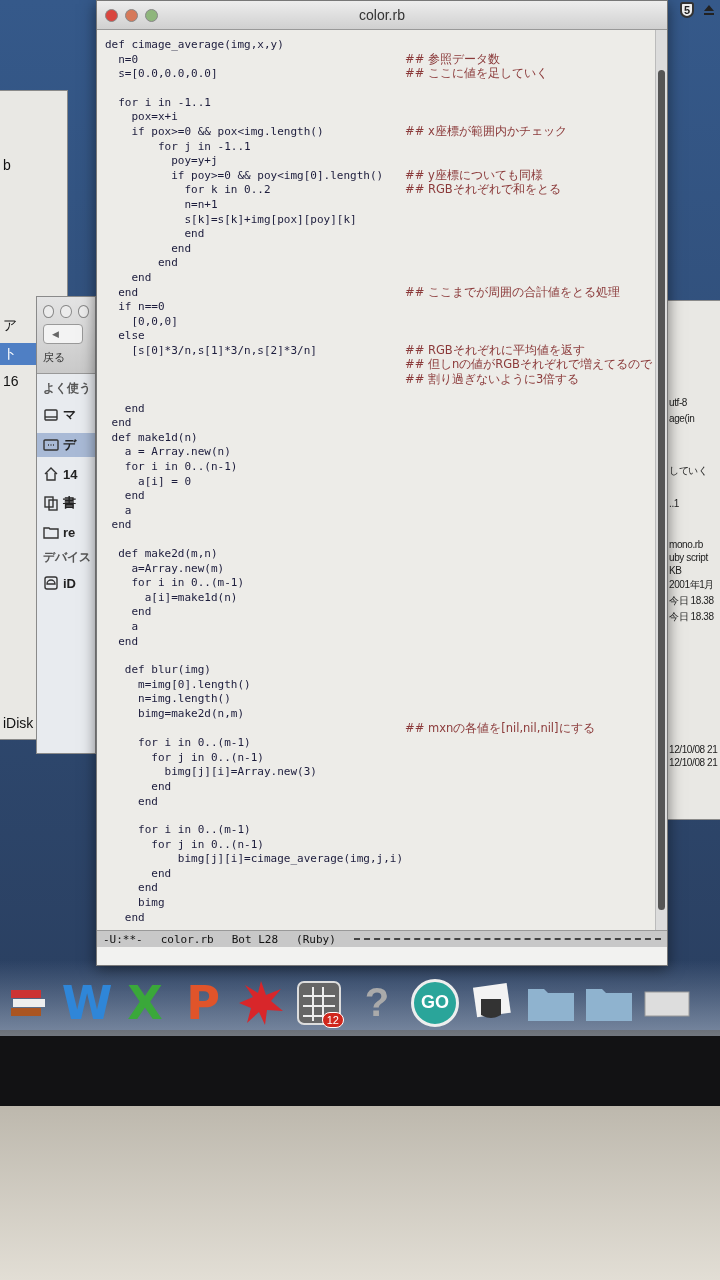 This screenshot has width=720, height=1280. What do you see at coordinates (123, 939) in the screenshot?
I see `buffer-state: -U:**-` at bounding box center [123, 939].